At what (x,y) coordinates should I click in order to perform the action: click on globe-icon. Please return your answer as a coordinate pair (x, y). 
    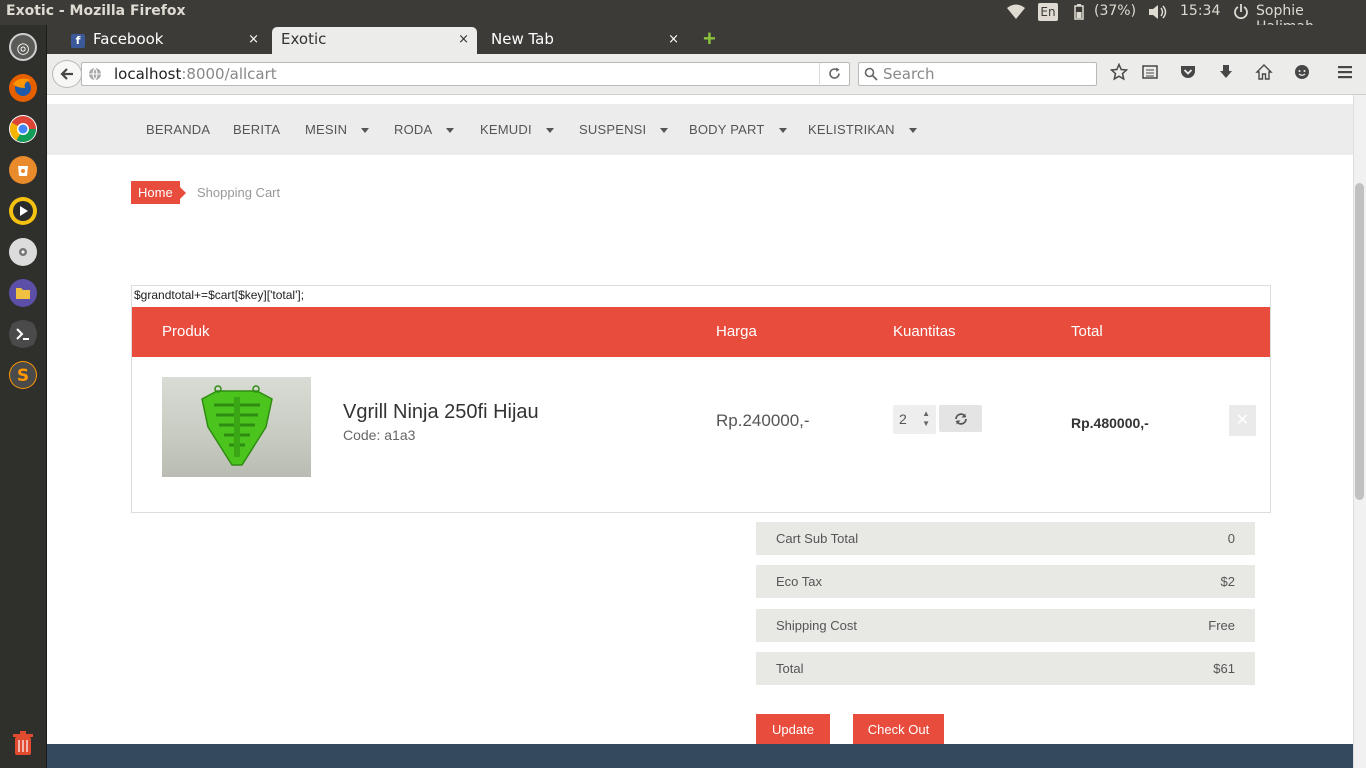
    Looking at the image, I should click on (95, 76).